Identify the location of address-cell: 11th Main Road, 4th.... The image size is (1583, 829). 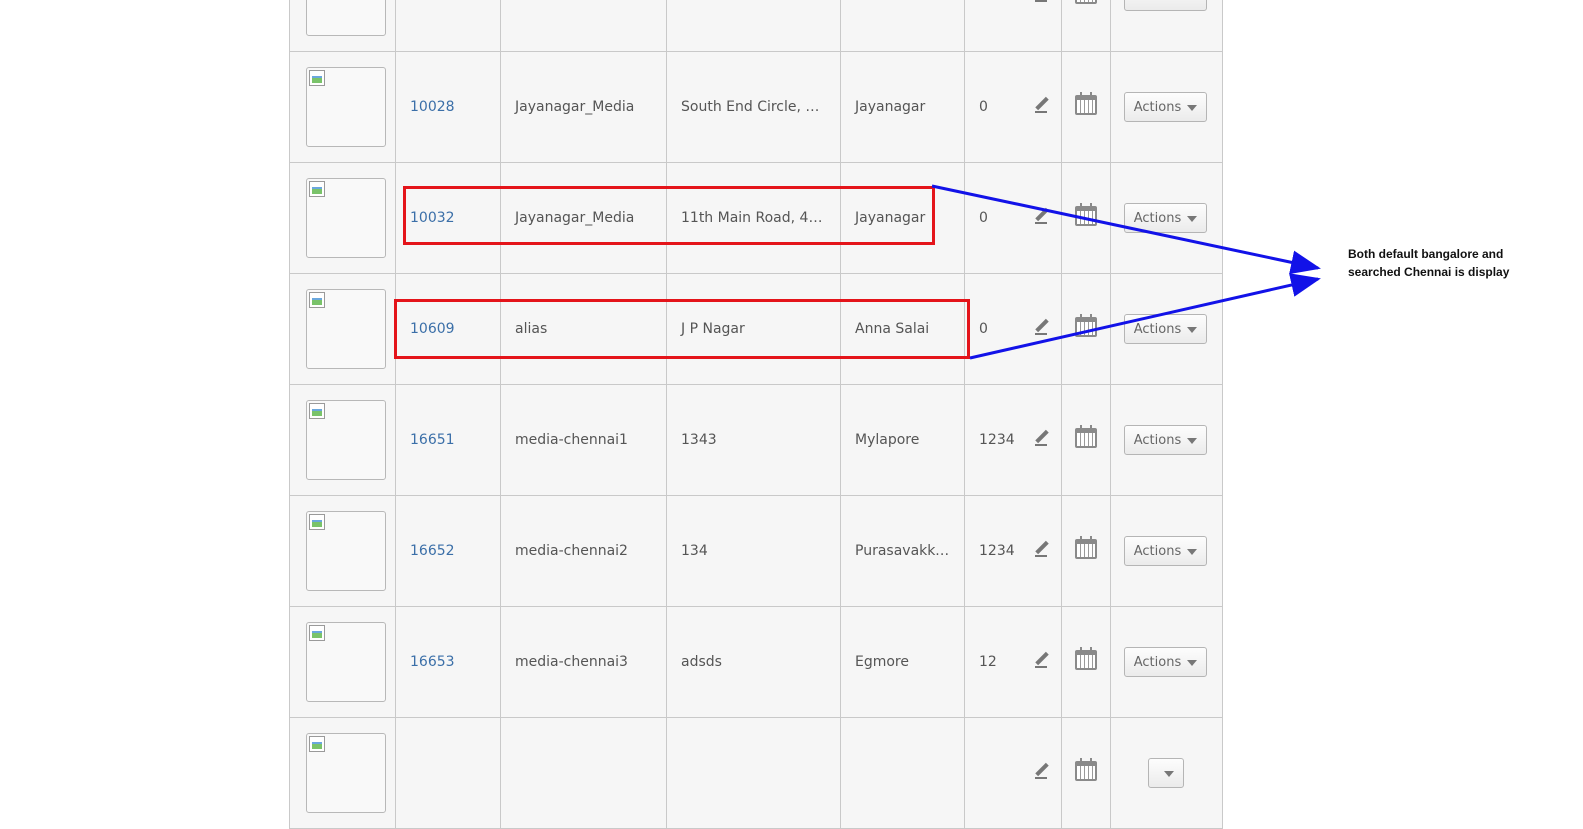
(753, 218).